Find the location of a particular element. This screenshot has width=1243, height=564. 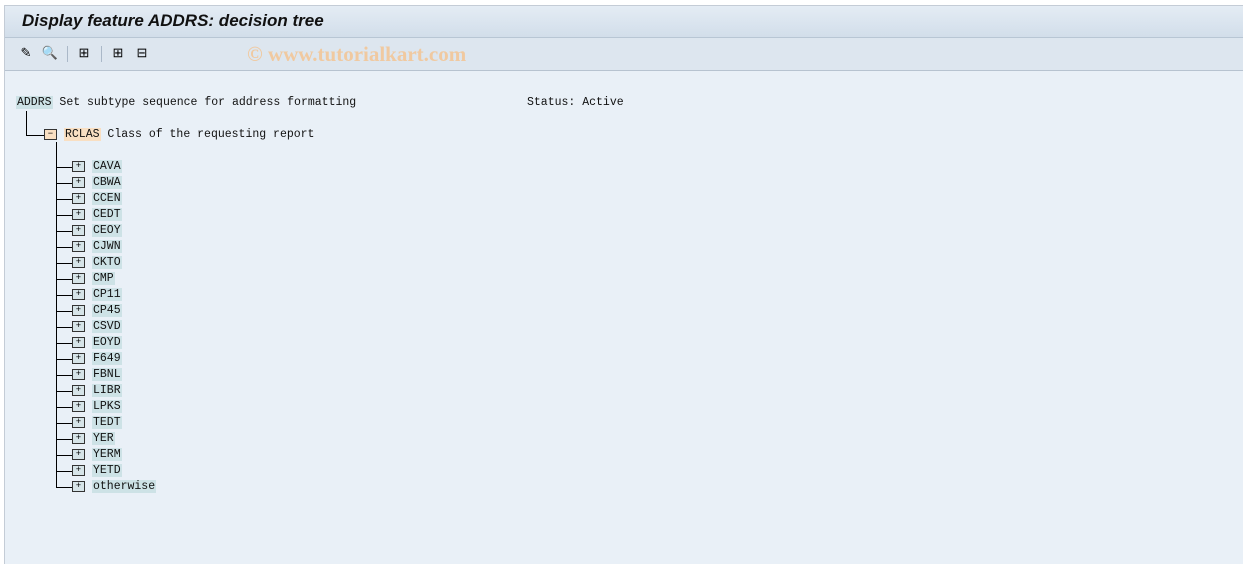

tree-node: CMP is located at coordinates (103, 279).